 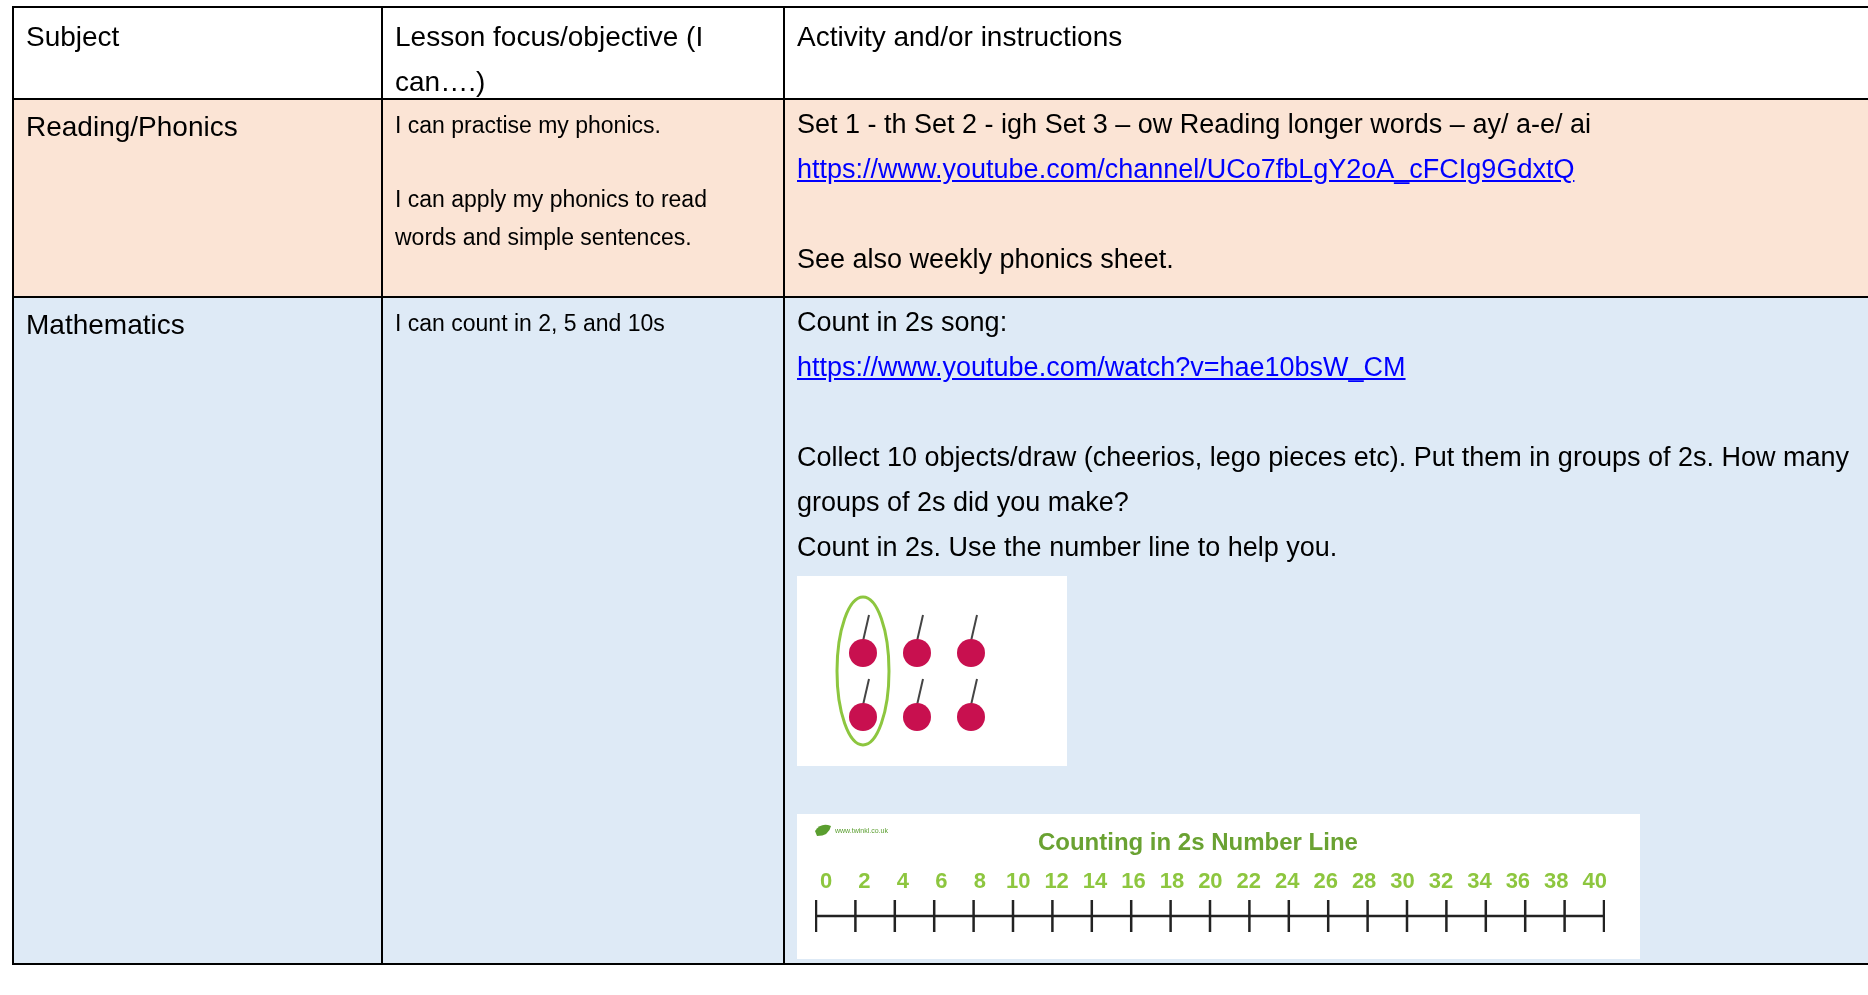 What do you see at coordinates (1287, 881) in the screenshot?
I see `number-label: 24` at bounding box center [1287, 881].